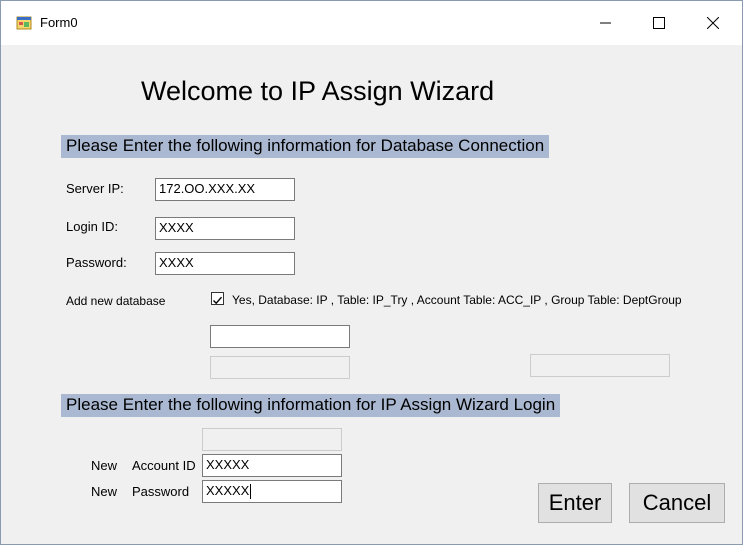 Image resolution: width=743 pixels, height=545 pixels. Describe the element at coordinates (318, 91) in the screenshot. I see `page-title: Welcome to IP Assign Wizard` at that location.